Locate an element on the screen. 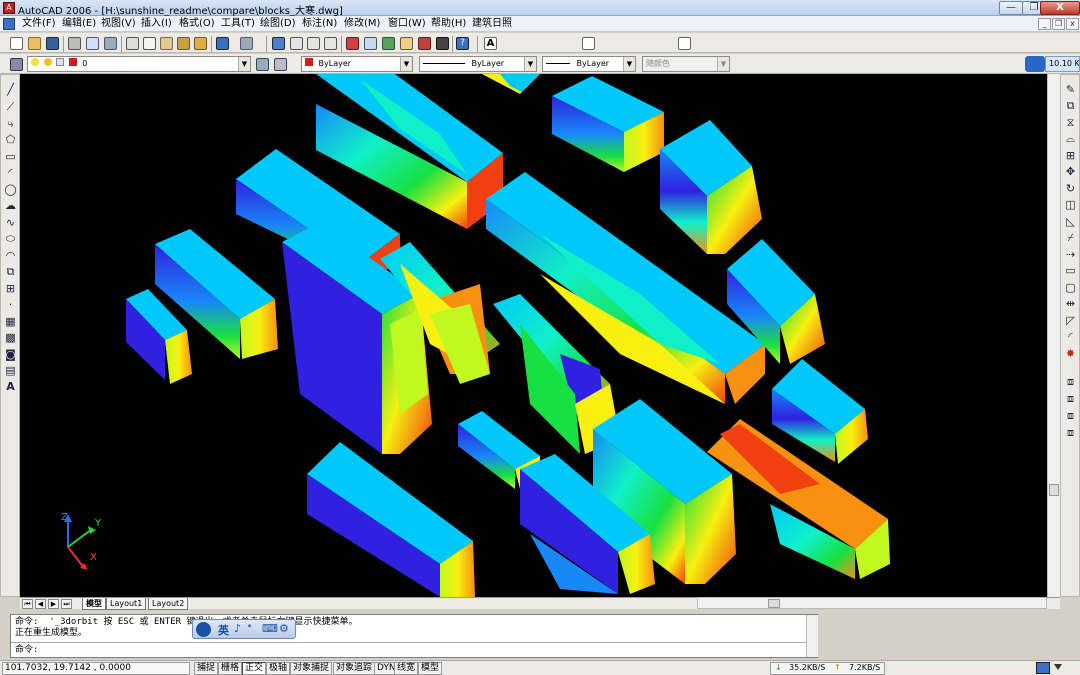 Image resolution: width=1080 pixels, height=675 pixels. sheet-set-icon is located at coordinates (406, 43).